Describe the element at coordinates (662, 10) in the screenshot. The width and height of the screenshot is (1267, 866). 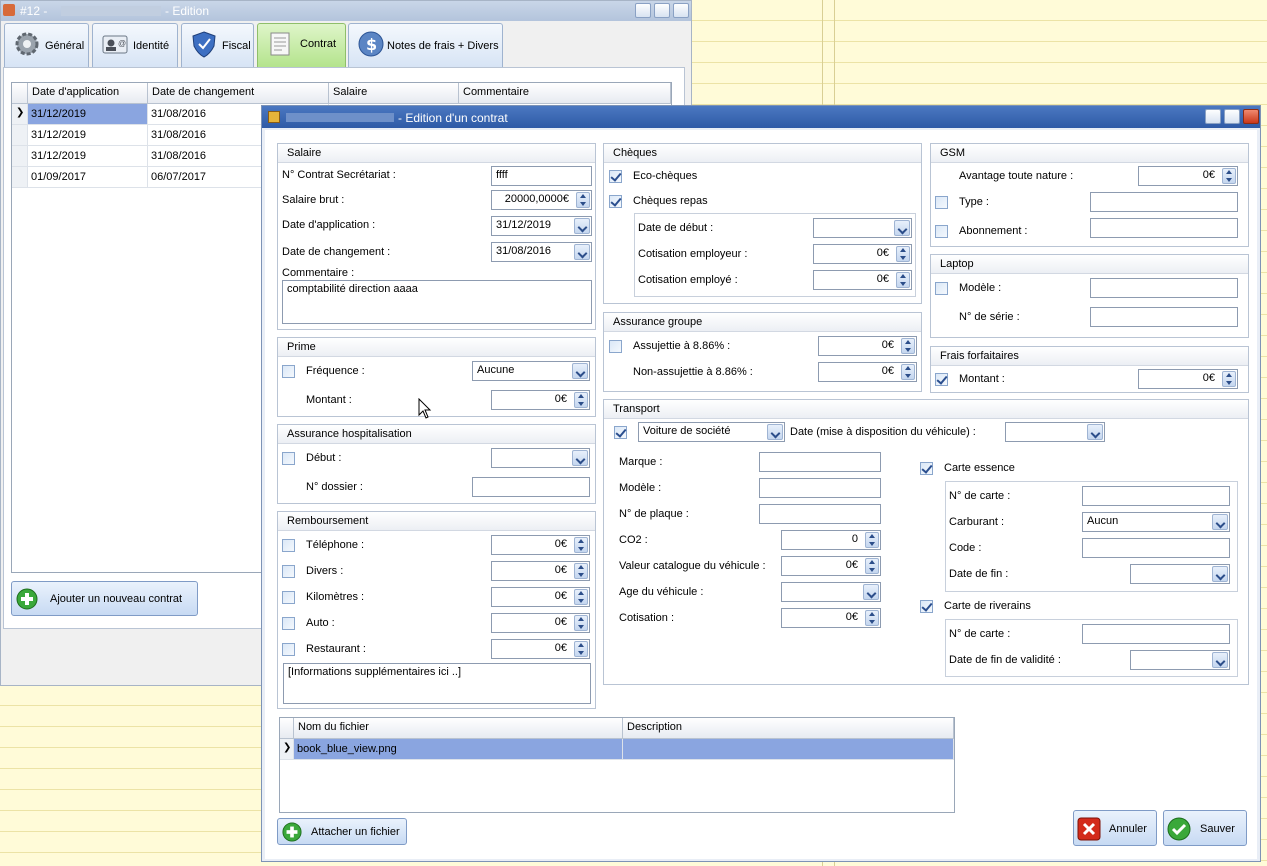
I see `maximize-button` at that location.